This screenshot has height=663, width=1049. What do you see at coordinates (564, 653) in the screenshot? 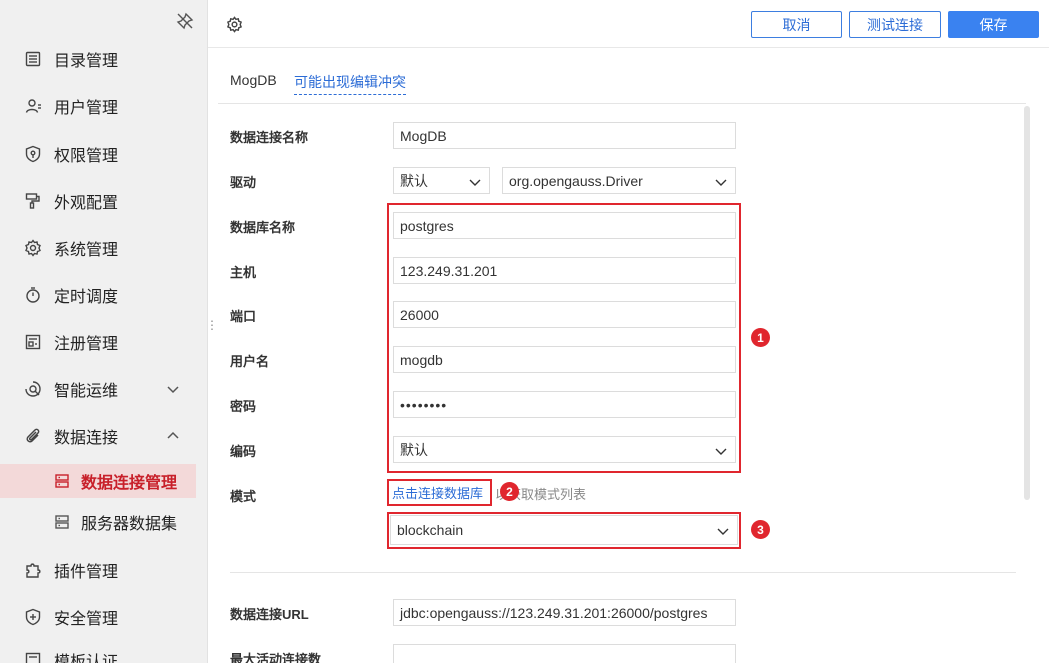
I see `max-connections-input` at bounding box center [564, 653].